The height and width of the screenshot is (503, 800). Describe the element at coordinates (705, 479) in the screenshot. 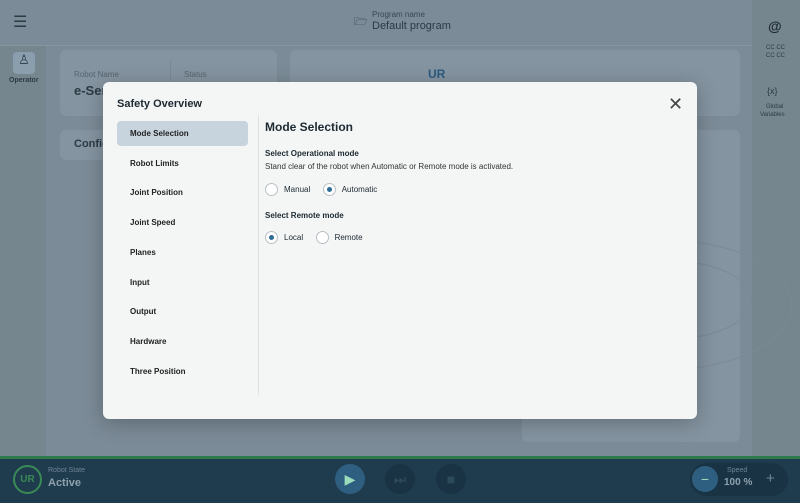

I see `speed-minus-button: −` at that location.